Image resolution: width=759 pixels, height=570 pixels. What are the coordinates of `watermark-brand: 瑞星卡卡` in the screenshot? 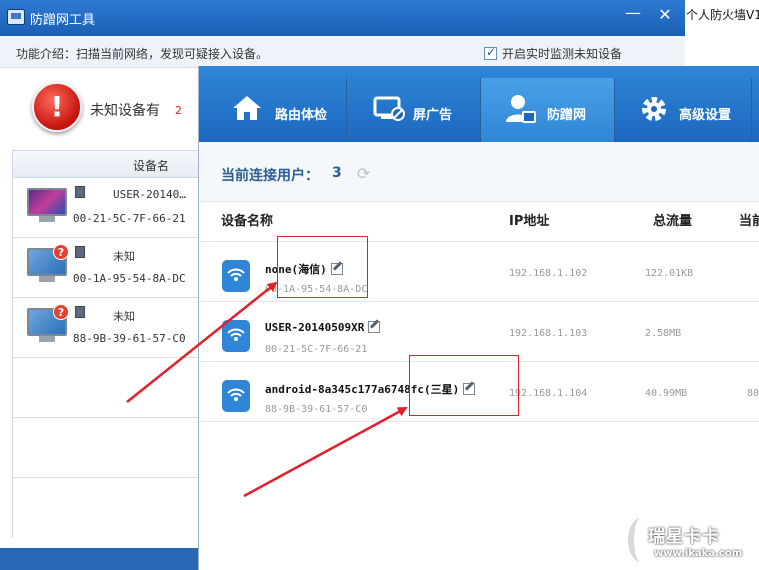 It's located at (684, 537).